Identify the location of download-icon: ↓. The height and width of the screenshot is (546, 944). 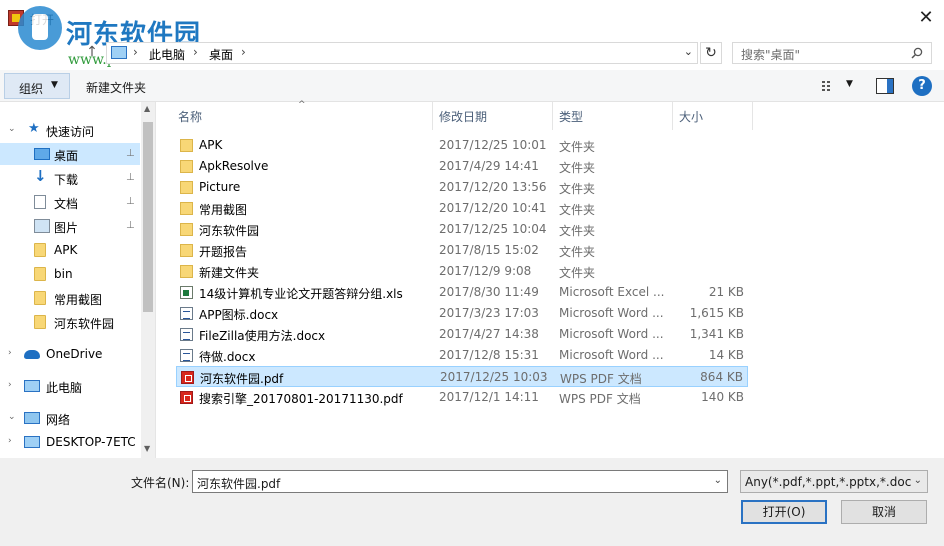
(40, 176).